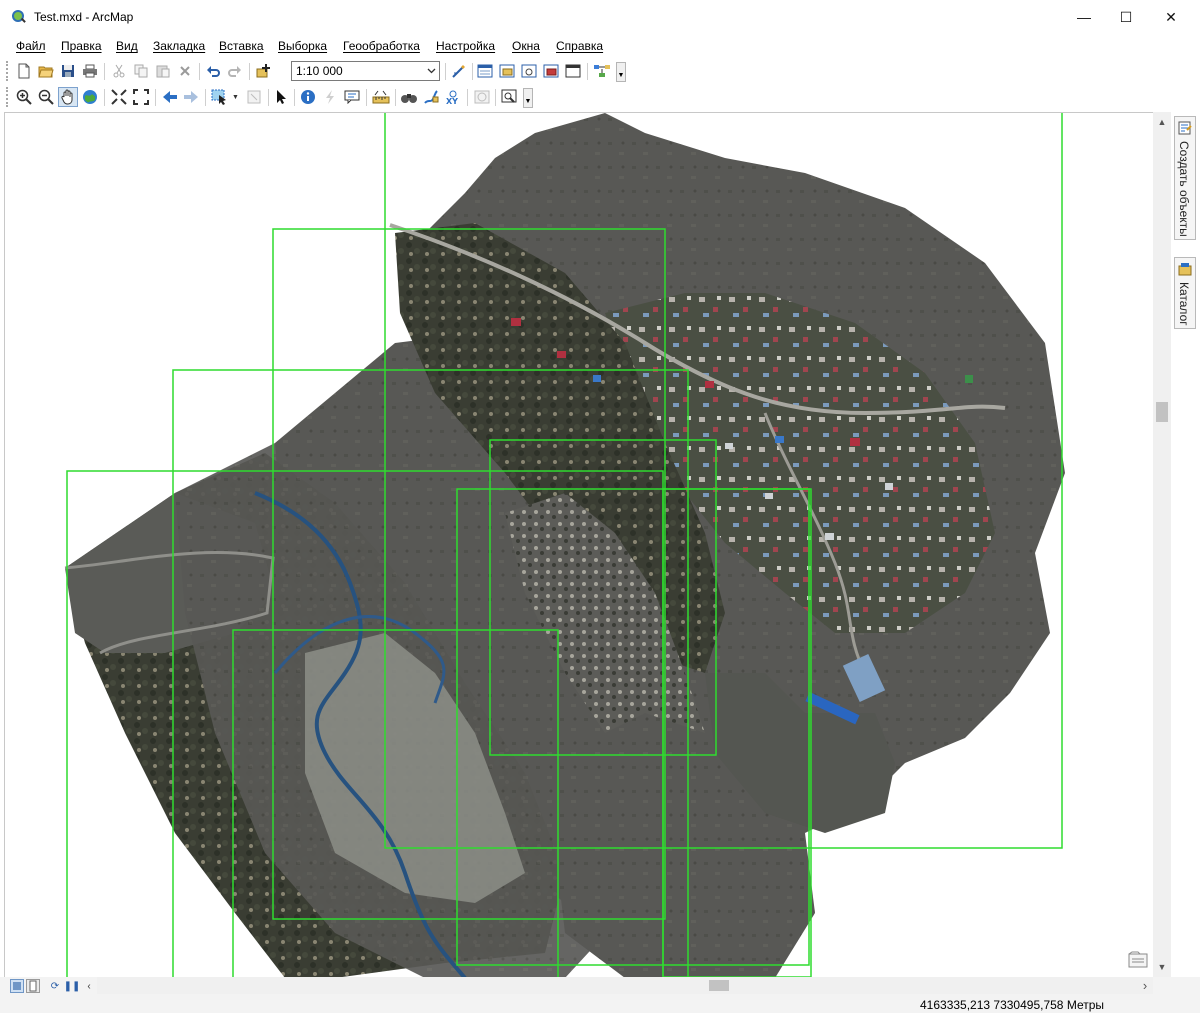  Describe the element at coordinates (459, 71) in the screenshot. I see `editor-toolbar-button` at that location.